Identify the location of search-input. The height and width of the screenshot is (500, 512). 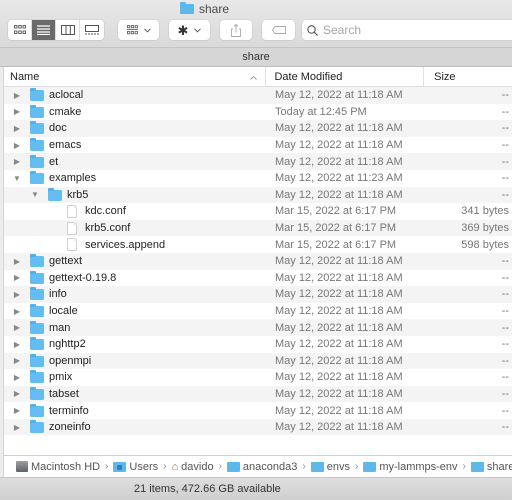
(413, 30).